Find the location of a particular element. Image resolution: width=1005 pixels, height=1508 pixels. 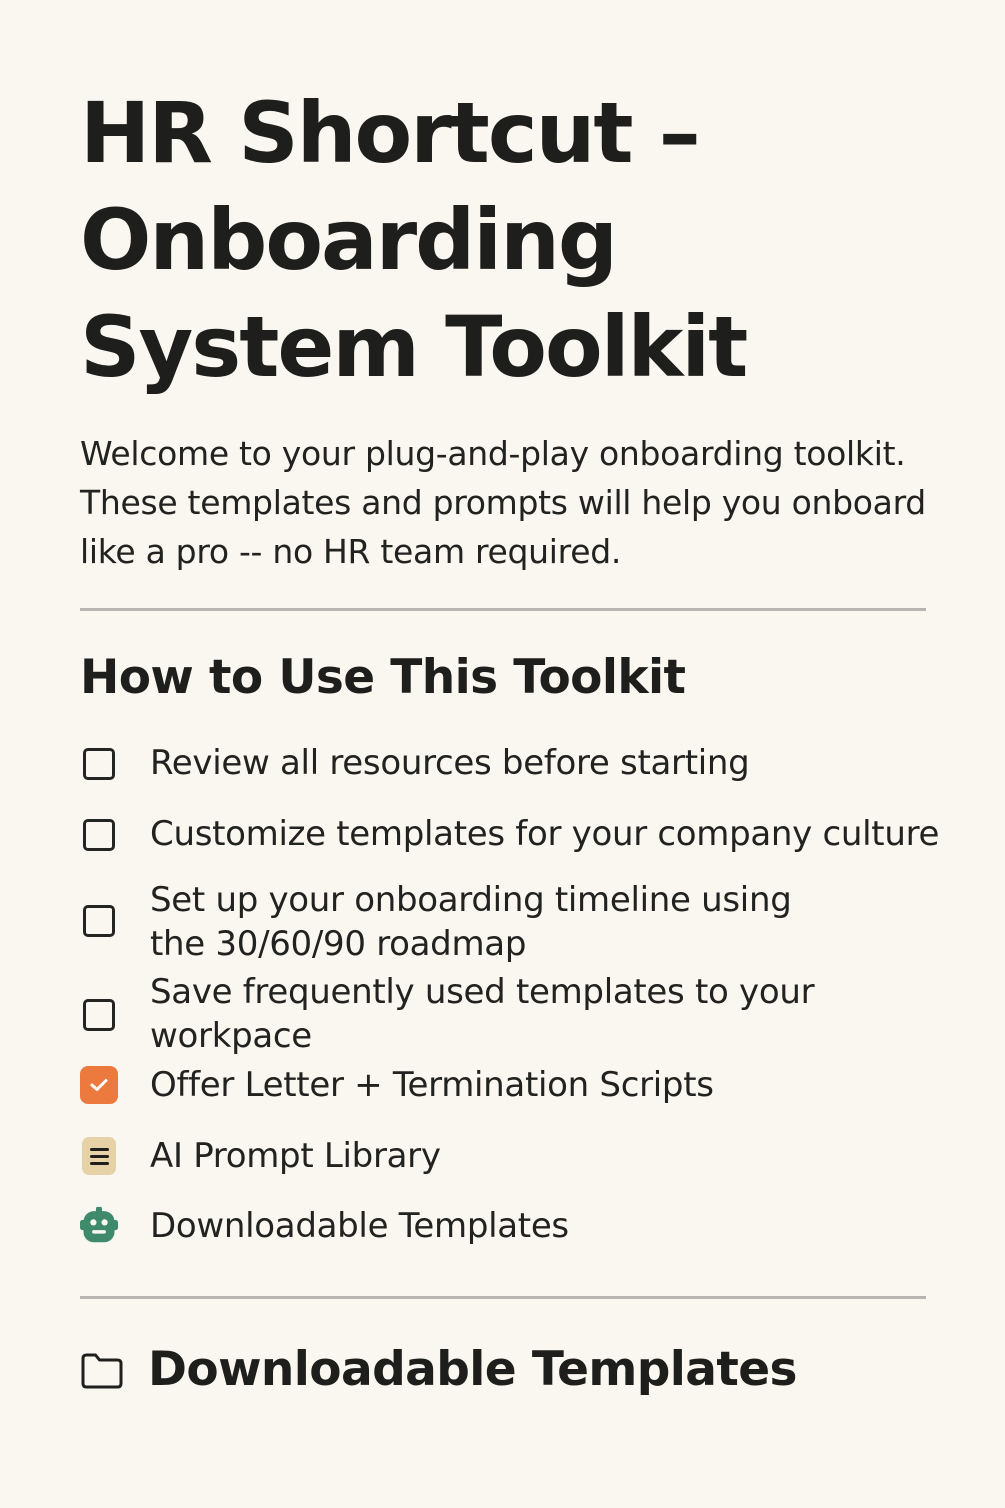

checklist-item-label: Offer Letter + Termination Scripts is located at coordinates (432, 1085).